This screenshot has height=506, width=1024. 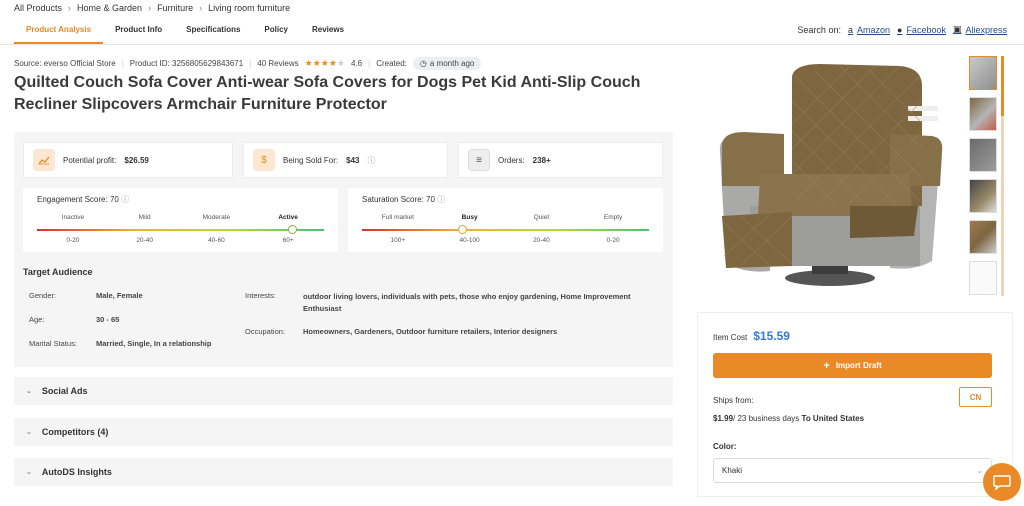 I want to click on color-select: Khaki ⌄, so click(x=852, y=470).